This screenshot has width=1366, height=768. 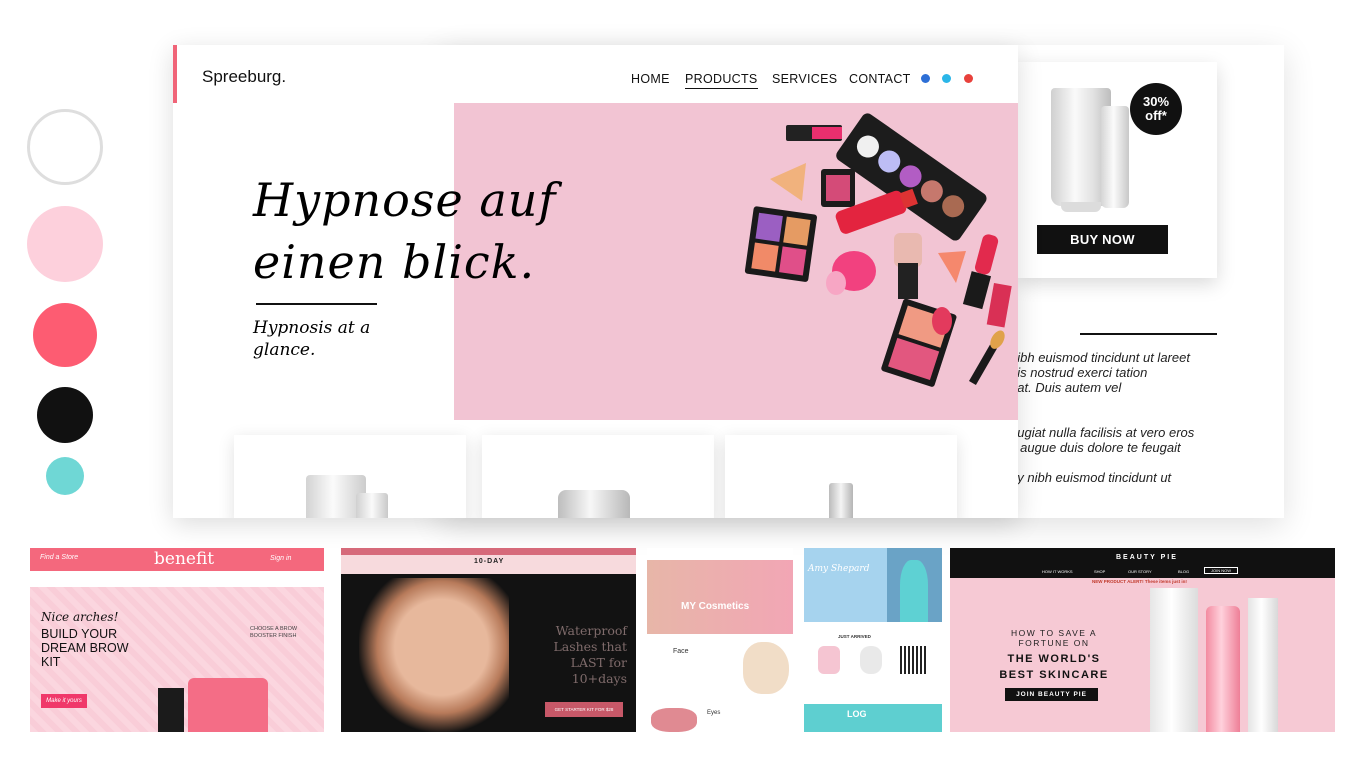 I want to click on mycos-face-title: Face, so click(x=681, y=651).